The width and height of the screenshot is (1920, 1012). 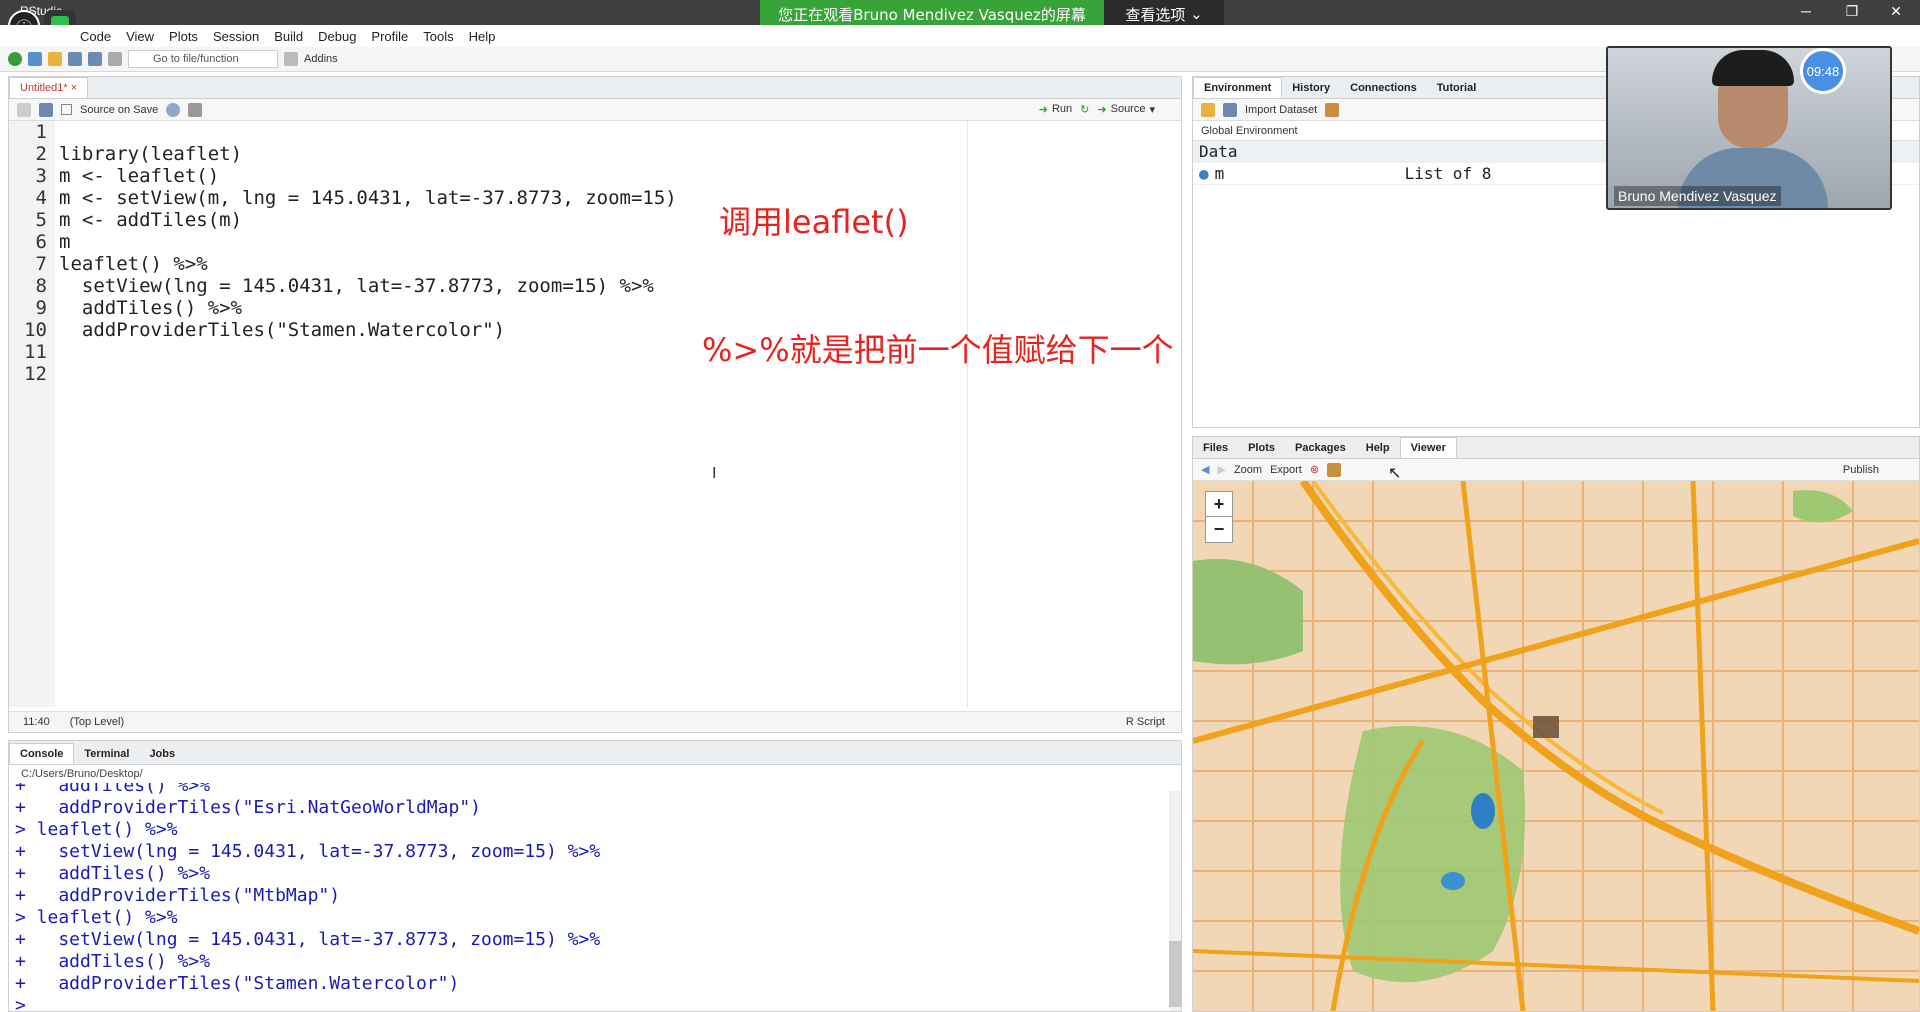 What do you see at coordinates (183, 36) in the screenshot?
I see `menu-plots: Plots` at bounding box center [183, 36].